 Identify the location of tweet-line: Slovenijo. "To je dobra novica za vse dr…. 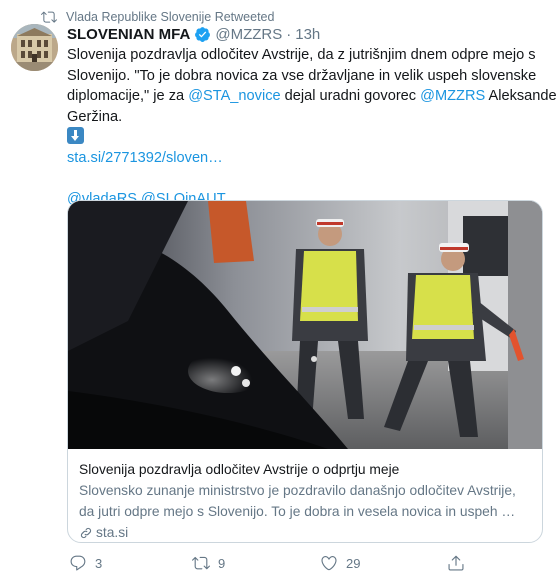
(302, 75).